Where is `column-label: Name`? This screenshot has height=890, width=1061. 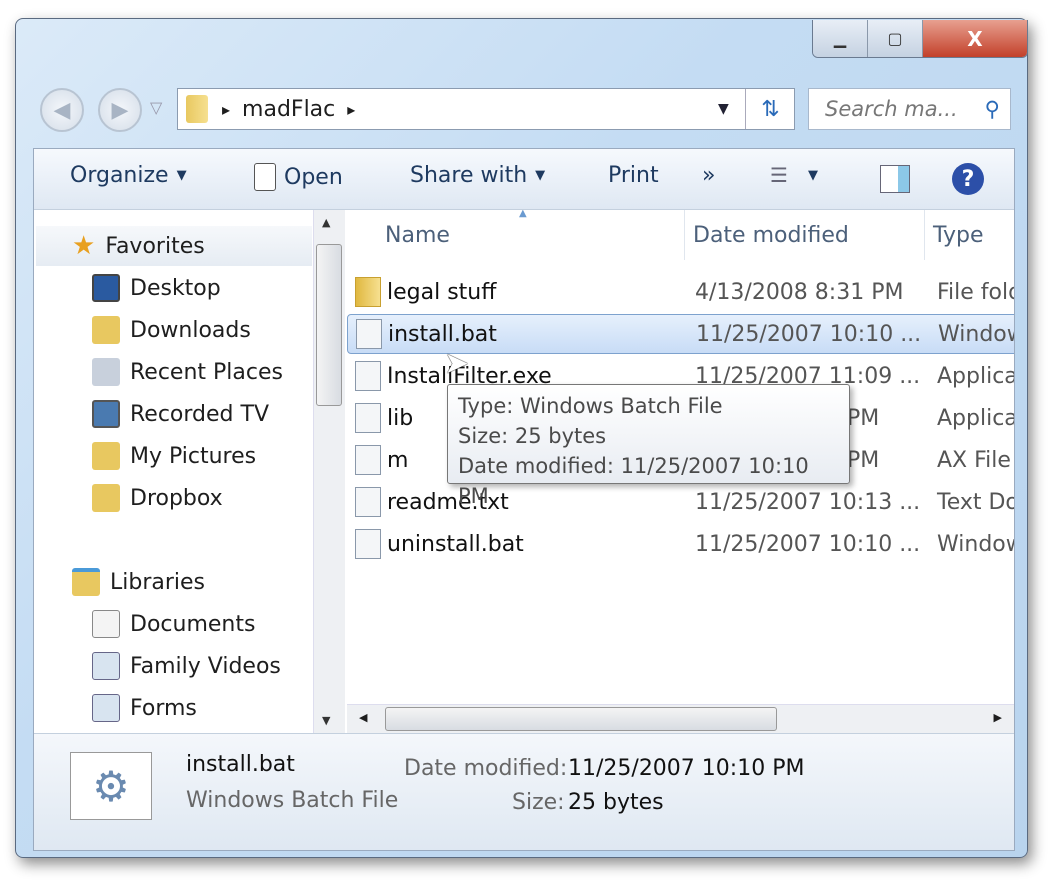
column-label: Name is located at coordinates (417, 235).